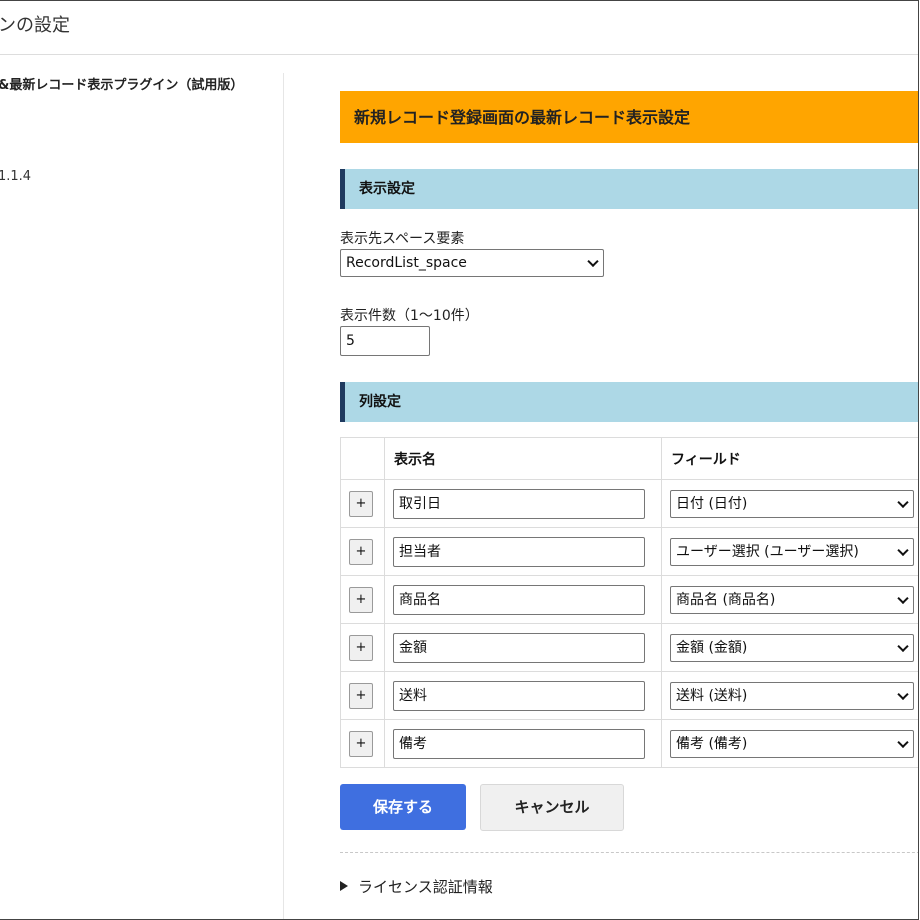 The height and width of the screenshot is (920, 920). What do you see at coordinates (425, 887) in the screenshot?
I see `license-info-label: ライセンス認証情報` at bounding box center [425, 887].